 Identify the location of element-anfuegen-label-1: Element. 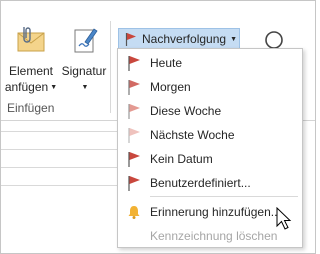
(31, 71).